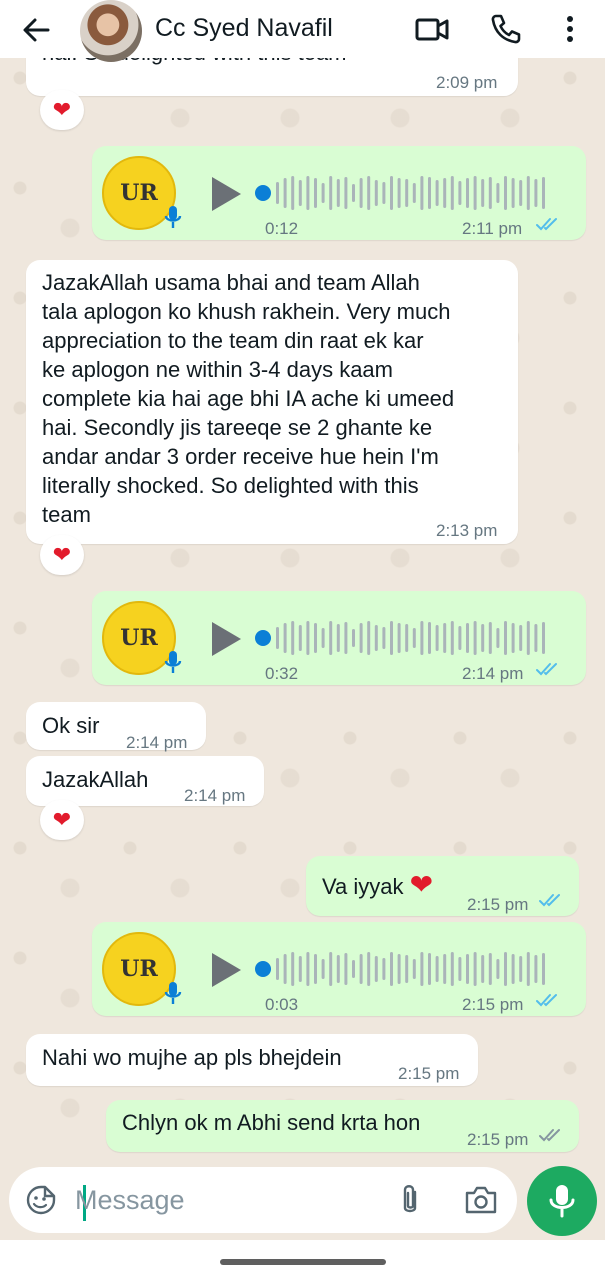  What do you see at coordinates (194, 62) in the screenshot?
I see `message-text: hai. So delighted with this team` at bounding box center [194, 62].